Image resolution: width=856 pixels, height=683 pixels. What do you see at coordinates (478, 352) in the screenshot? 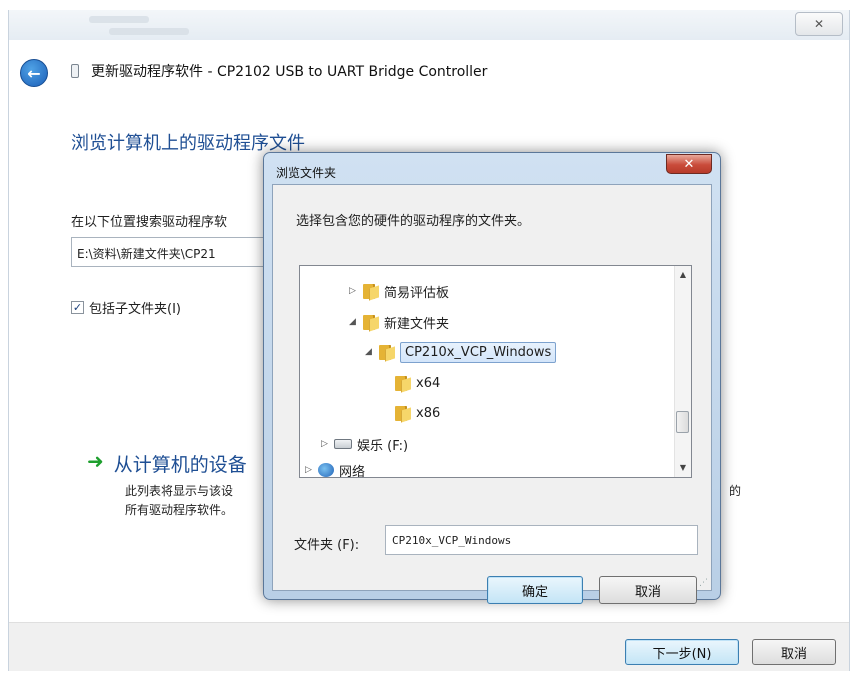
I see `tree-node-label: CP210x_VCP_Windows` at bounding box center [478, 352].